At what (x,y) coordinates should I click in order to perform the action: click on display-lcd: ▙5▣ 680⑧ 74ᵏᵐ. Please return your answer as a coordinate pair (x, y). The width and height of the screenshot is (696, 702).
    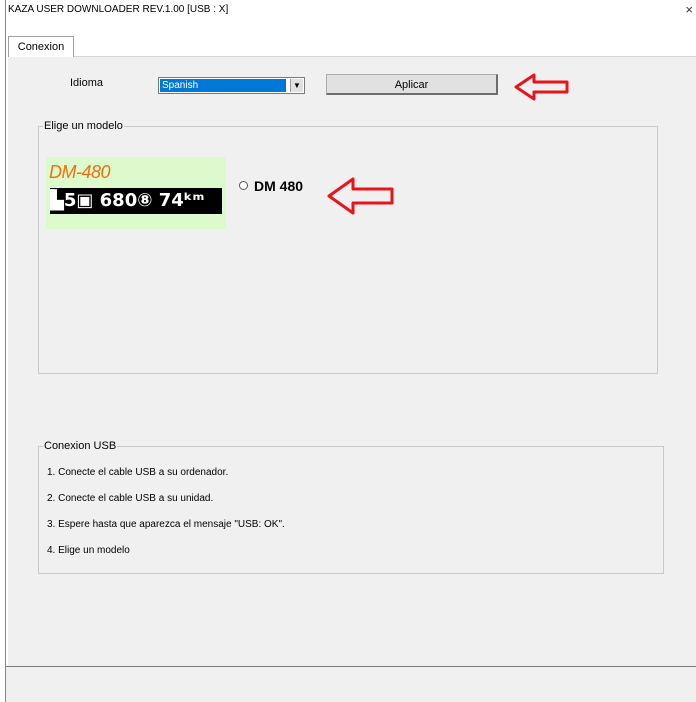
    Looking at the image, I should click on (136, 201).